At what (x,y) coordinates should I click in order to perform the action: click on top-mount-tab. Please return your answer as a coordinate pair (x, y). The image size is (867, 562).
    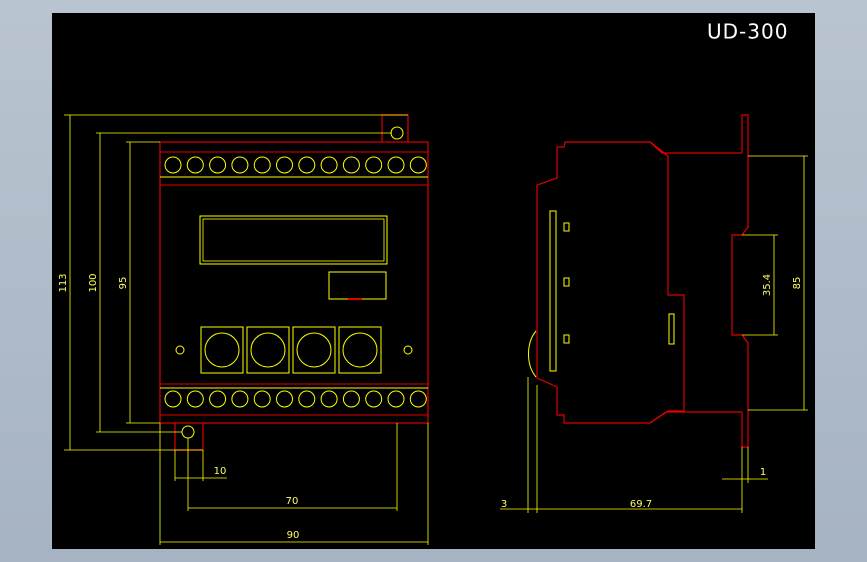
    Looking at the image, I should click on (395, 128).